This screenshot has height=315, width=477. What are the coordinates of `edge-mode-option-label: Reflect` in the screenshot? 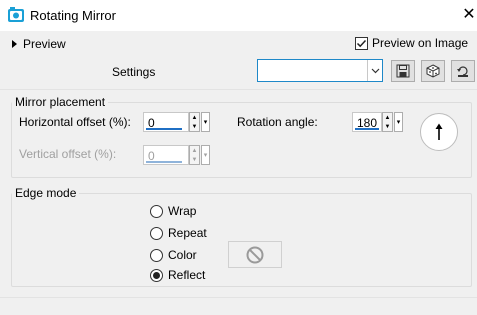 It's located at (187, 275).